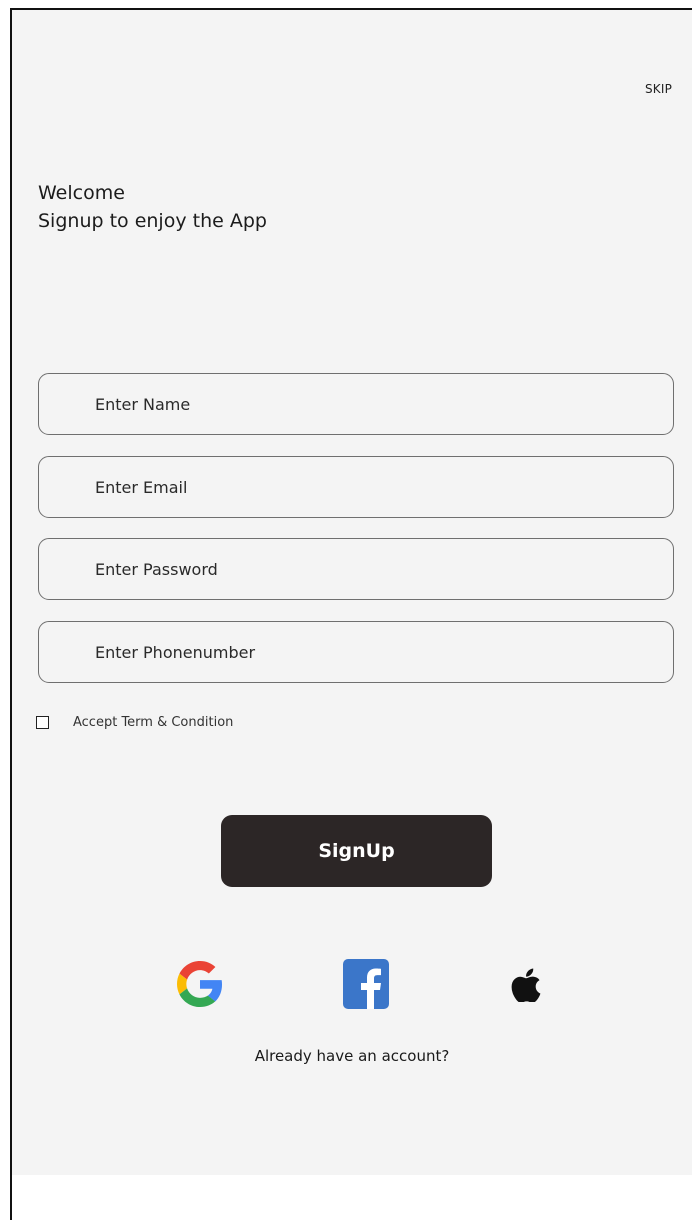 This screenshot has height=1220, width=692. What do you see at coordinates (356, 851) in the screenshot?
I see `signup-button: SignUp` at bounding box center [356, 851].